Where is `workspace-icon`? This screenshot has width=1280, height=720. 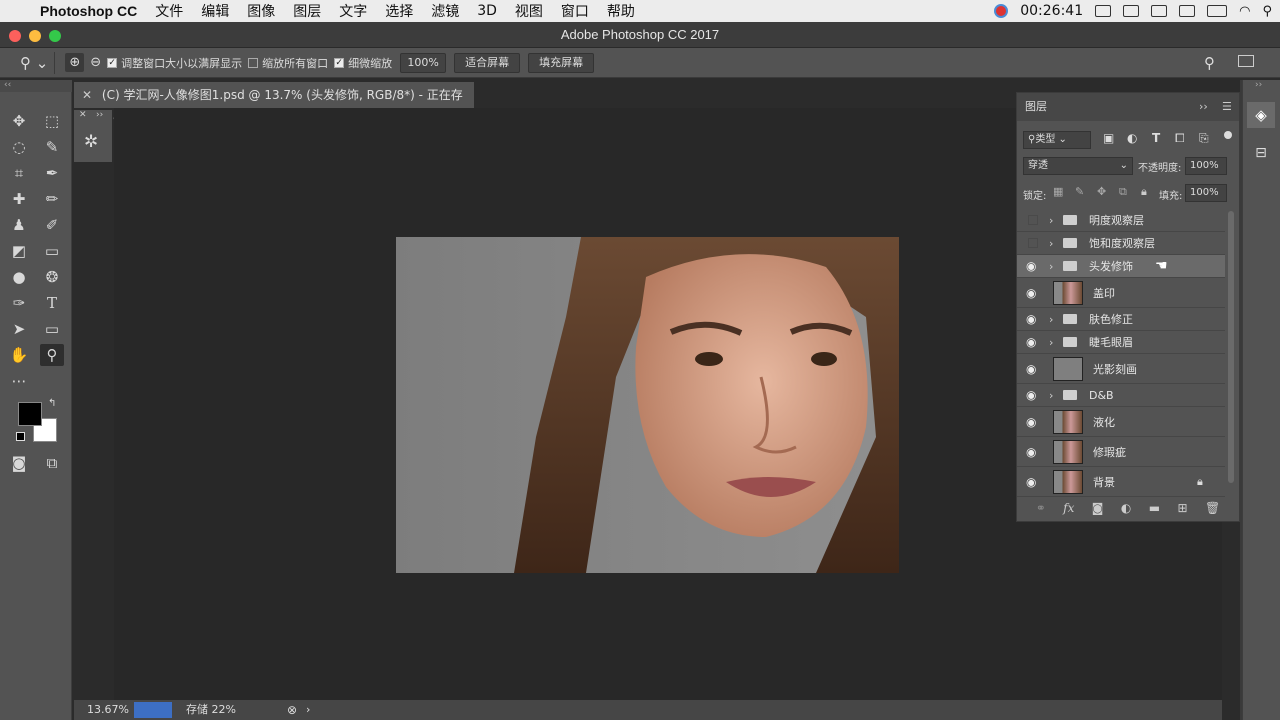
workspace-icon is located at coordinates (1246, 61).